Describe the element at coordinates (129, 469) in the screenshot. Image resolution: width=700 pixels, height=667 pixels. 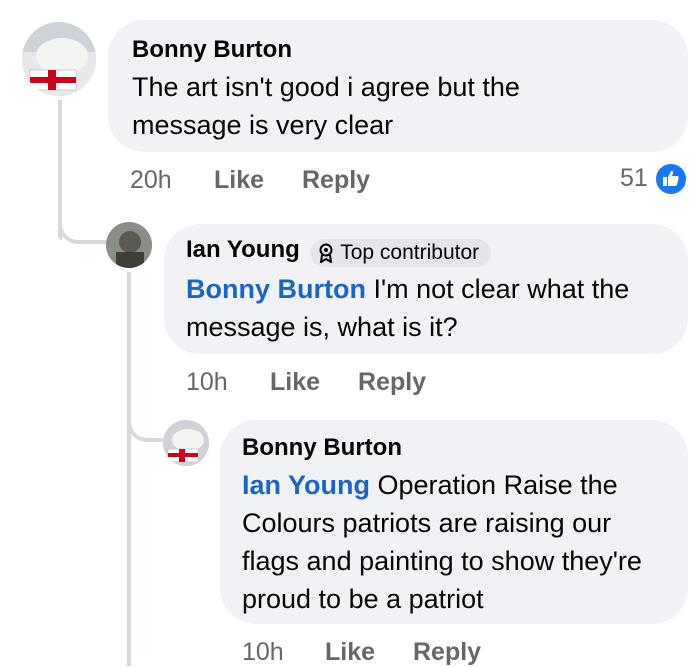
I see `thread-line` at that location.